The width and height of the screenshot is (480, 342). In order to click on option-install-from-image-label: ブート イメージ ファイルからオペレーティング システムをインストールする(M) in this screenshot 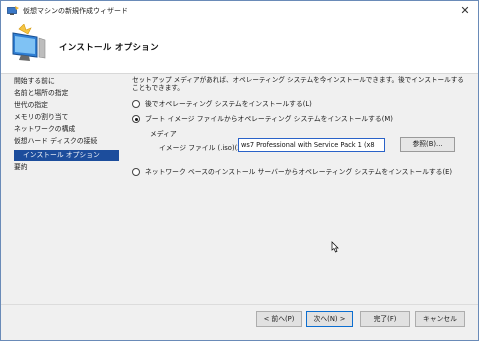, I will do `click(269, 119)`.